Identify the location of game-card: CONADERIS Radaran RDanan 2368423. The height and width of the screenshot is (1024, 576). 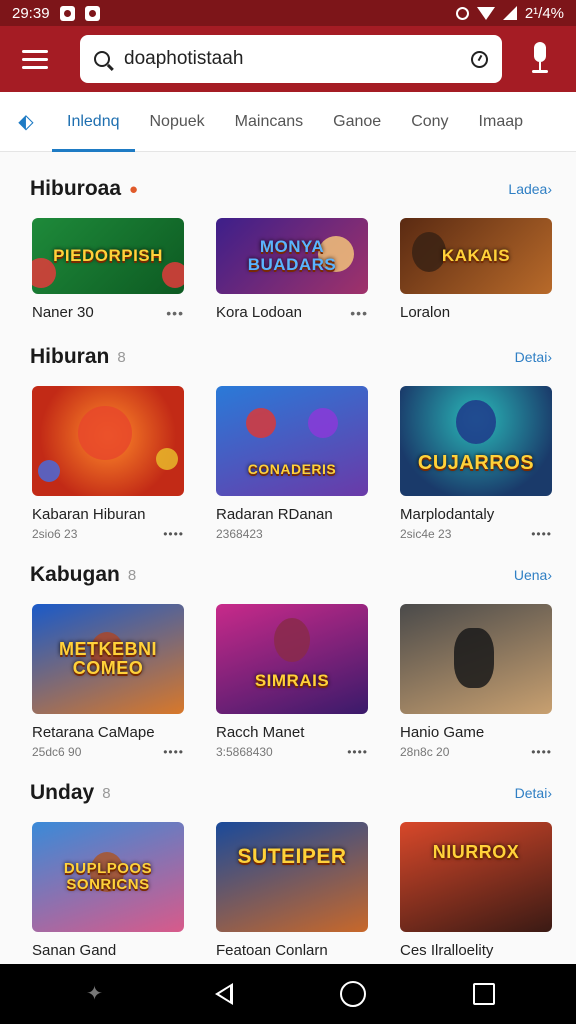
(292, 463).